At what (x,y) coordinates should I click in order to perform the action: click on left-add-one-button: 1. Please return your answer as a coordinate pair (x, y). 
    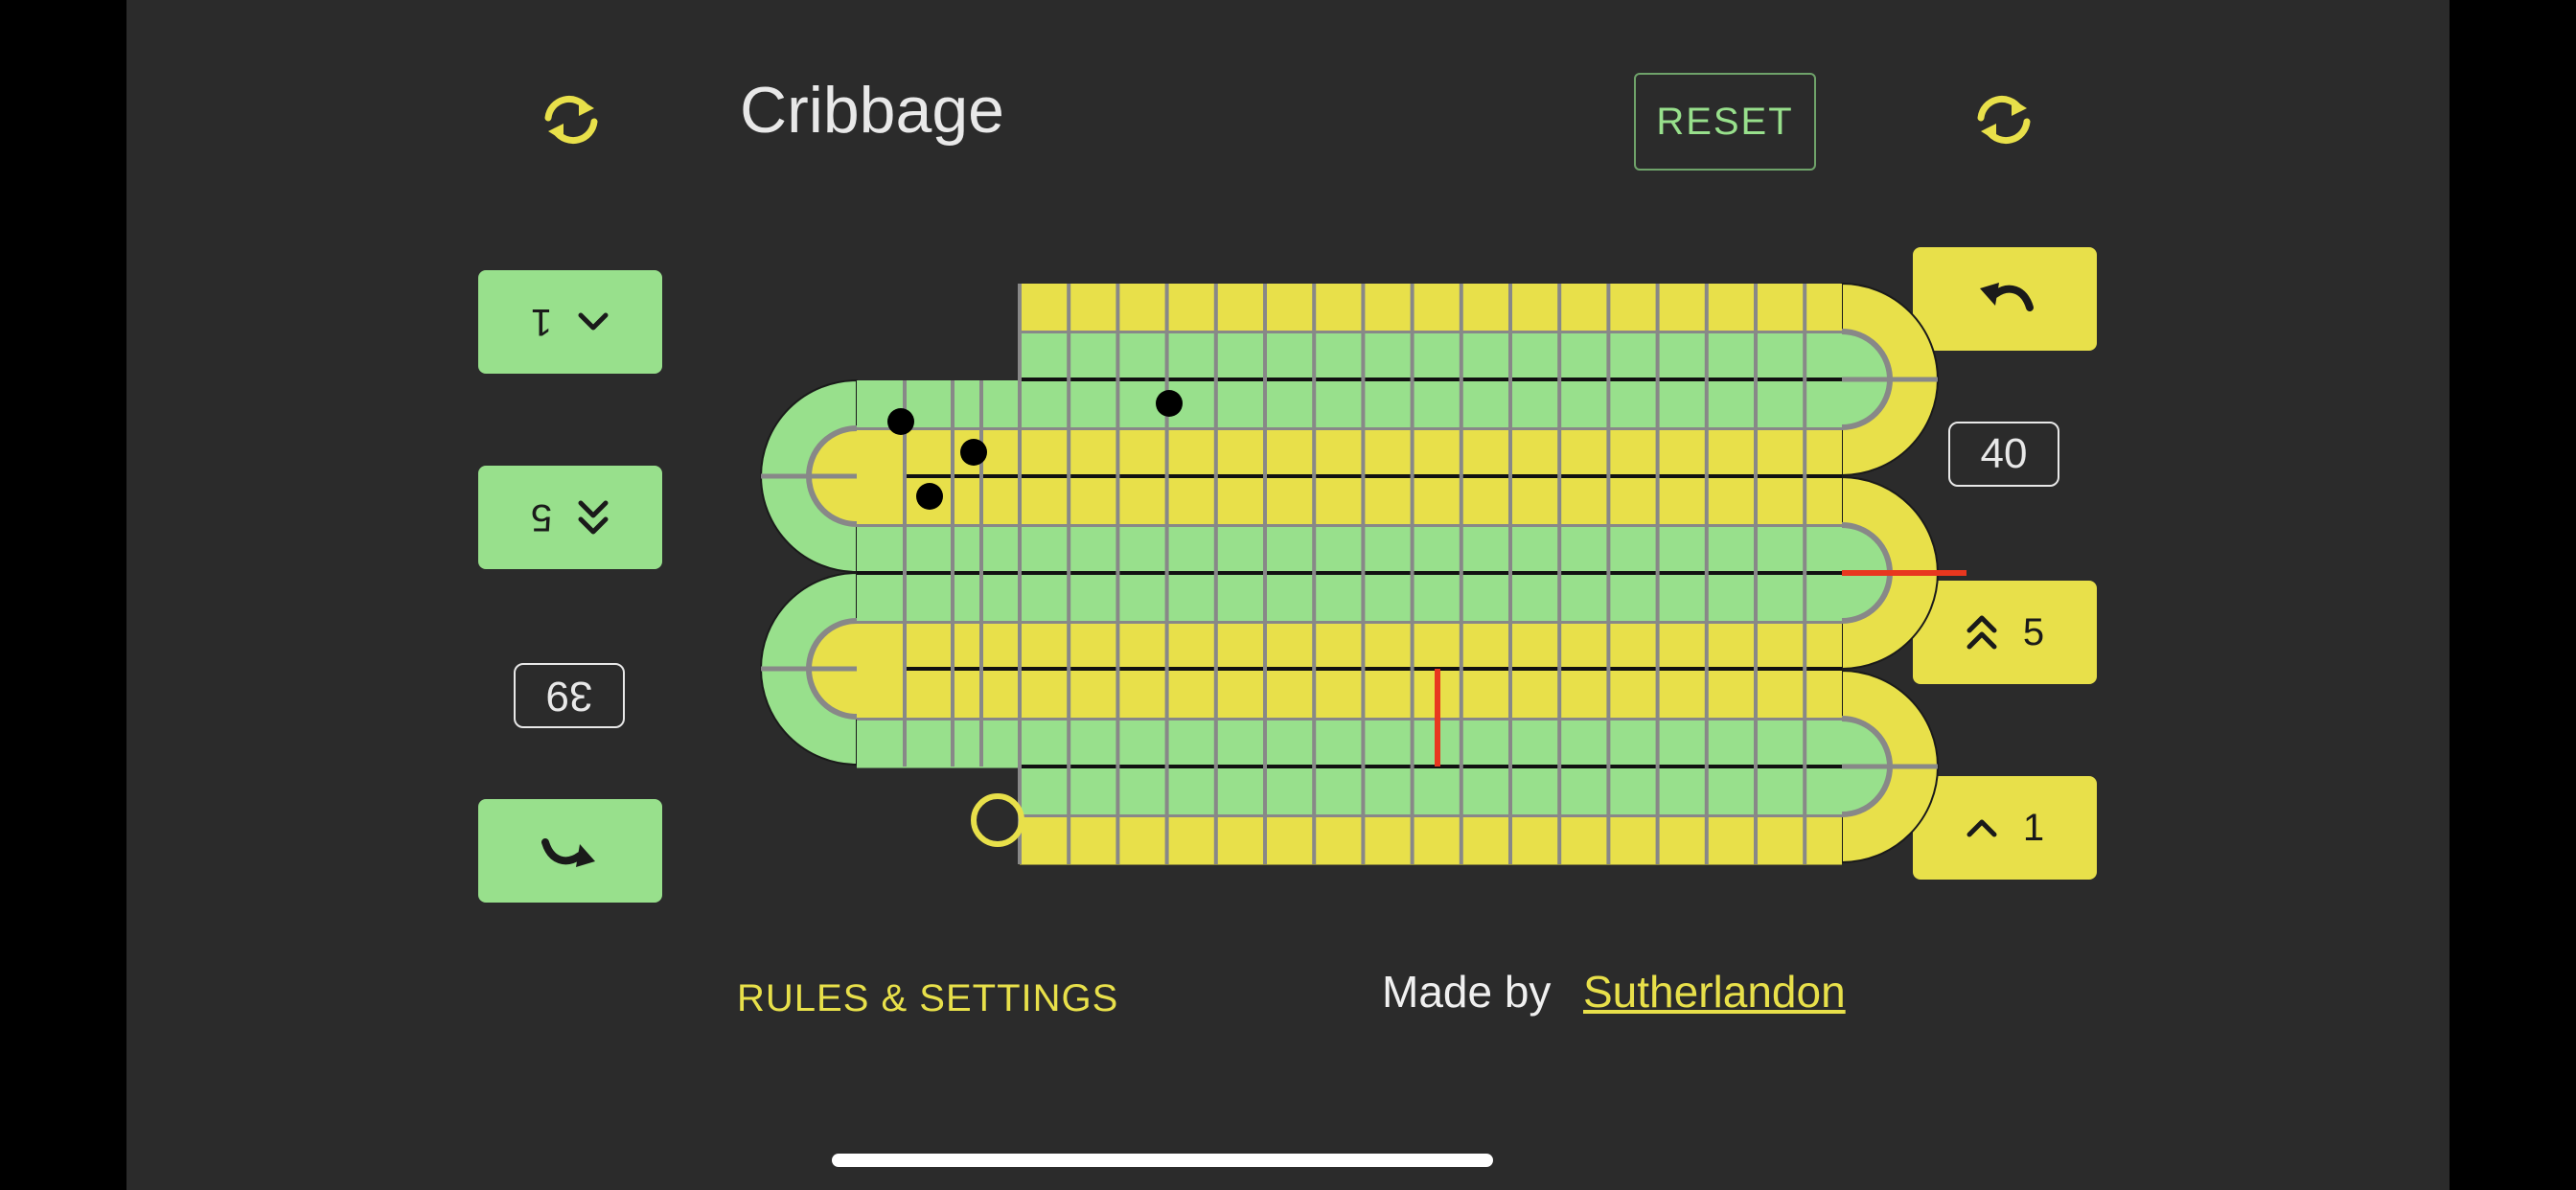
    Looking at the image, I should click on (570, 322).